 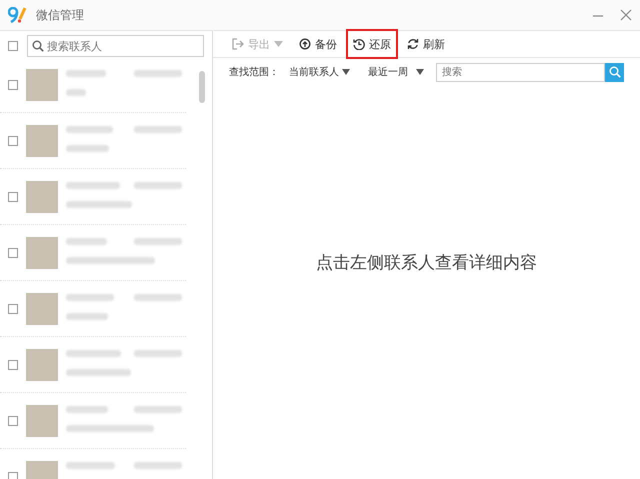 I want to click on app-logo-icon, so click(x=18, y=15).